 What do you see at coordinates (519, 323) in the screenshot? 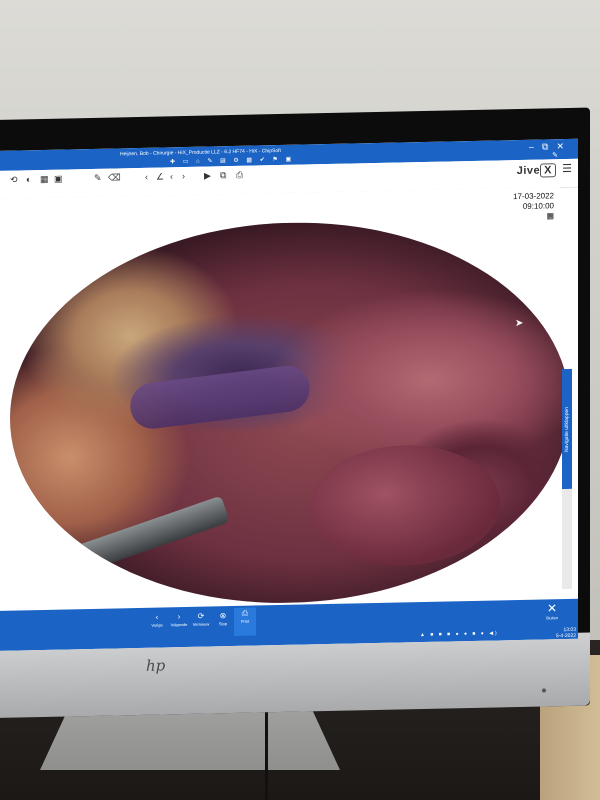
I see `mouse-cursor-icon: ➤` at bounding box center [519, 323].